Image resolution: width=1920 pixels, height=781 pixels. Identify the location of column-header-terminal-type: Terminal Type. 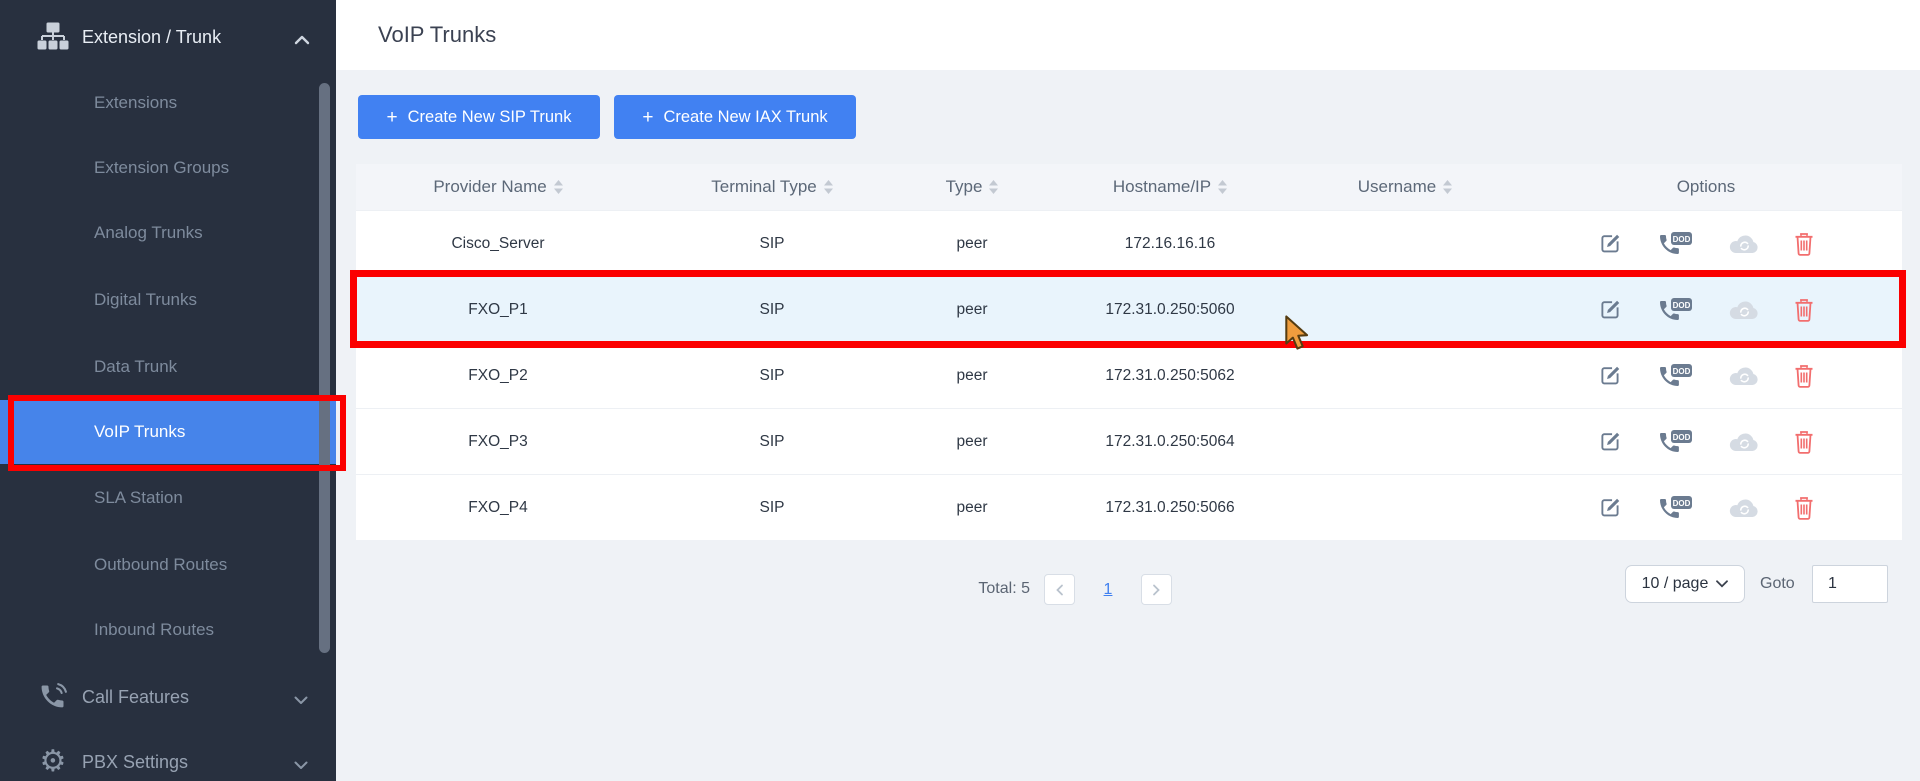
(772, 187).